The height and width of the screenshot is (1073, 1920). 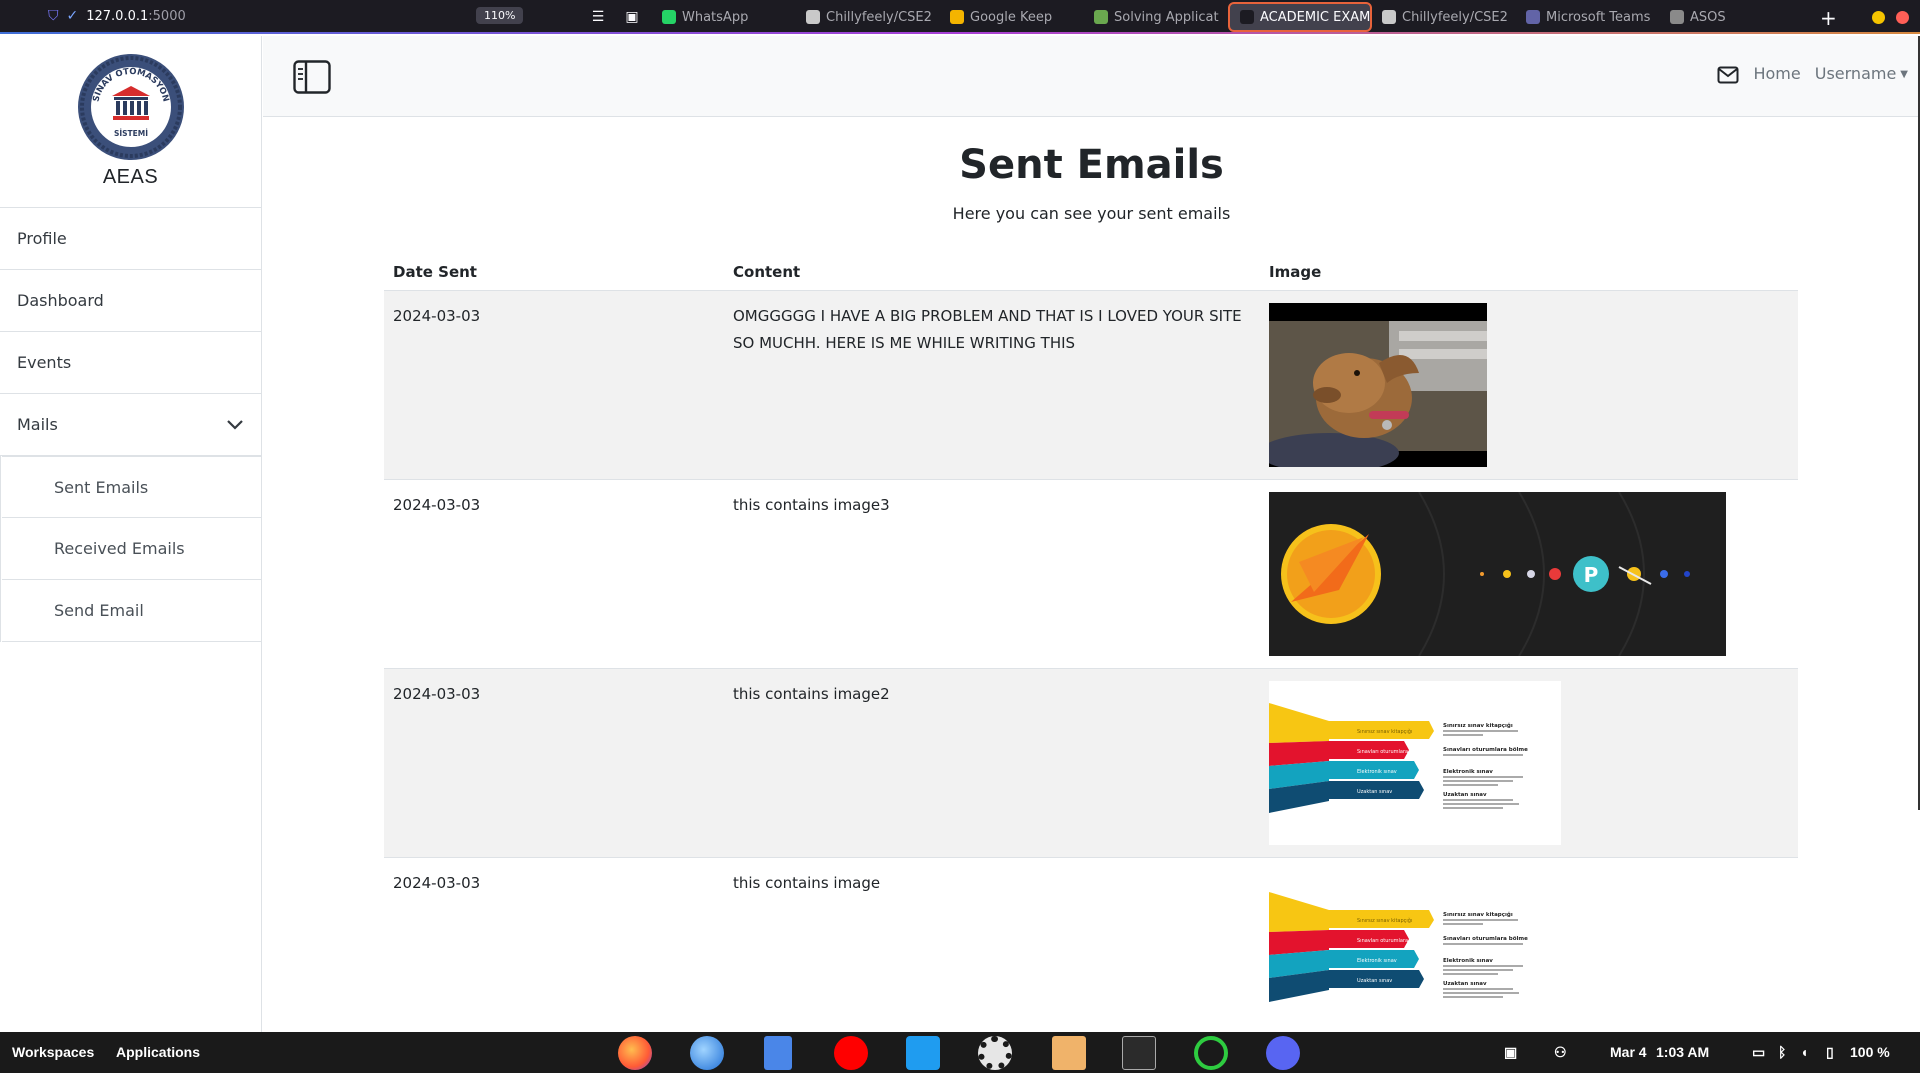 I want to click on sidebar-item-label: Received Emails, so click(x=119, y=548).